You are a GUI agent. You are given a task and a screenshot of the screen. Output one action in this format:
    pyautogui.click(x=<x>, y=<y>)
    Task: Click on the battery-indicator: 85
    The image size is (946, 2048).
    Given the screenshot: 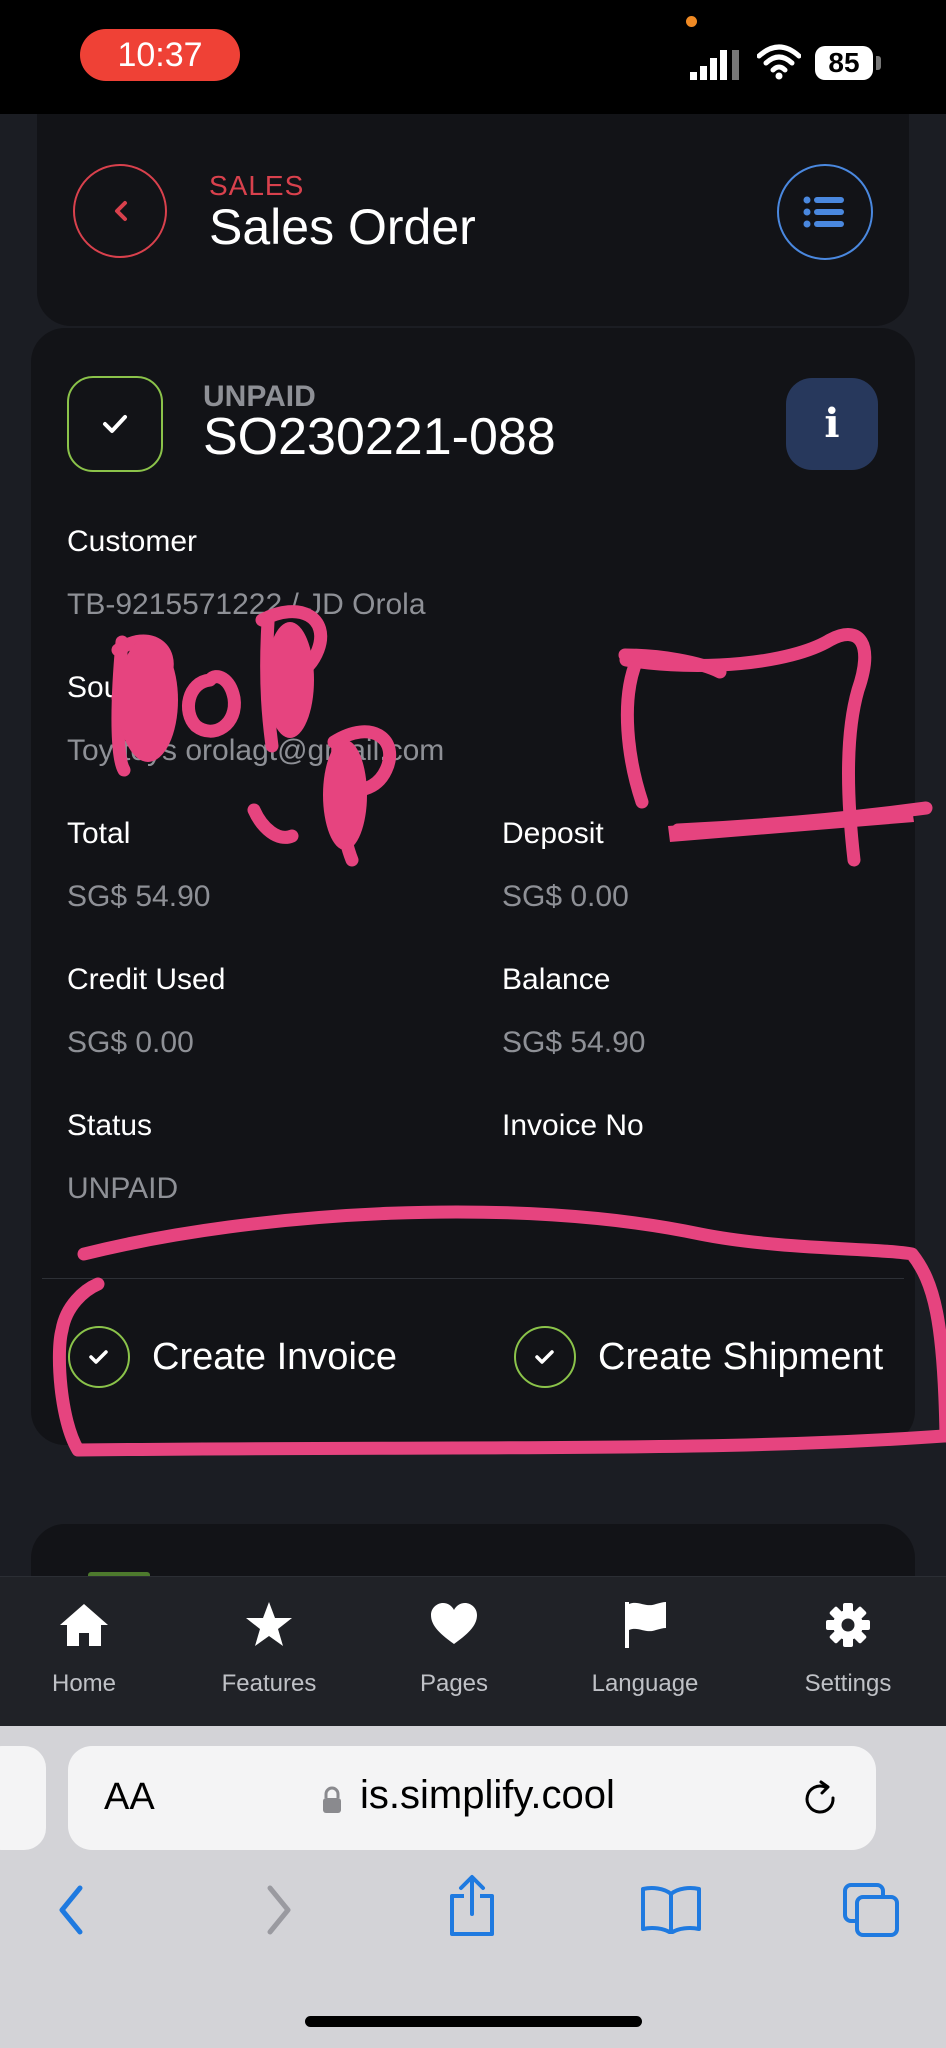 What is the action you would take?
    pyautogui.click(x=844, y=63)
    